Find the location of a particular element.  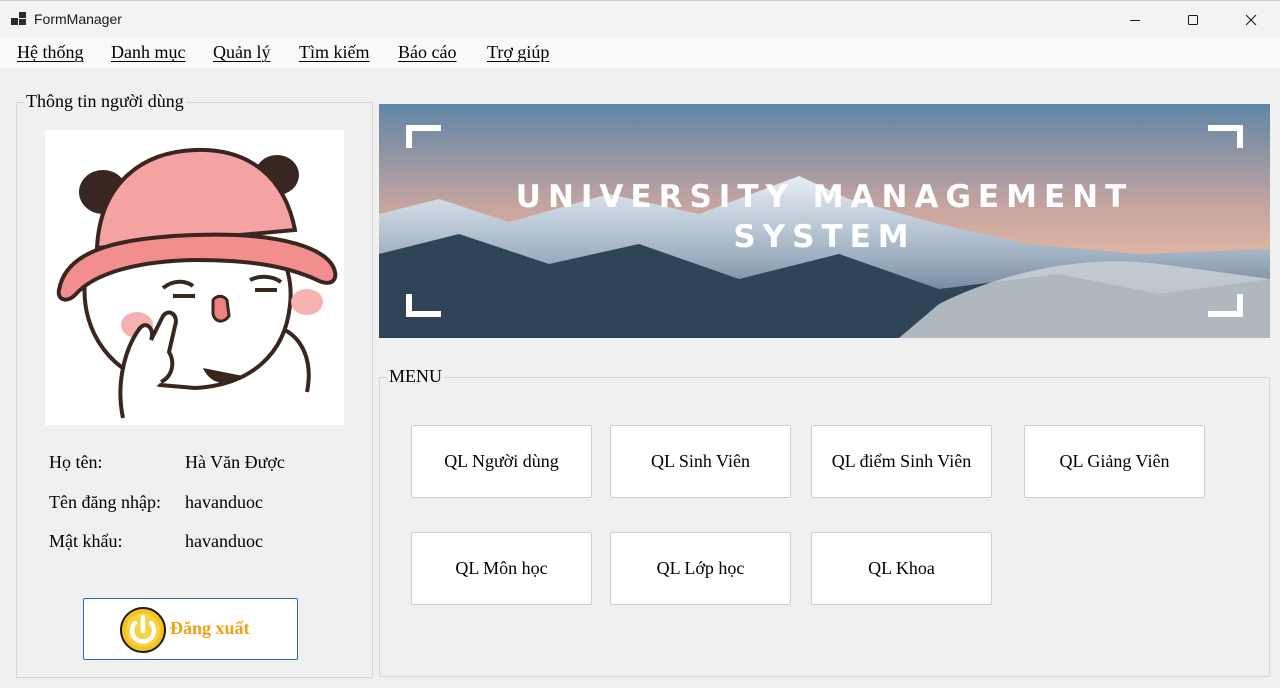

password-value: havanduoc is located at coordinates (224, 541).